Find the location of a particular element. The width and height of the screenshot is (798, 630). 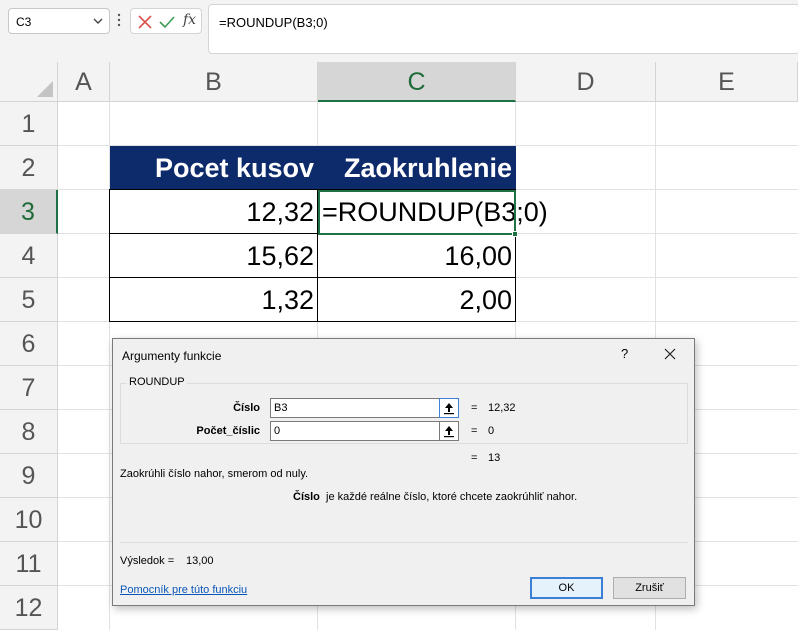

cell-b3: 12,32 is located at coordinates (214, 212).